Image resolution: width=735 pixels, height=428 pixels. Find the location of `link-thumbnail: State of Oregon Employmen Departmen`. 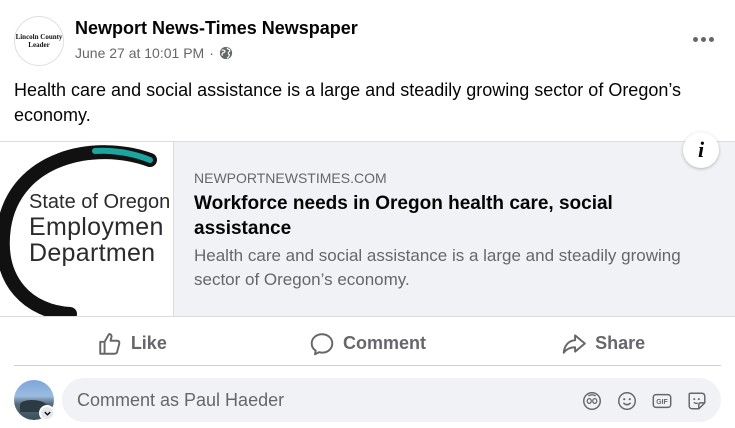

link-thumbnail: State of Oregon Employmen Departmen is located at coordinates (87, 229).